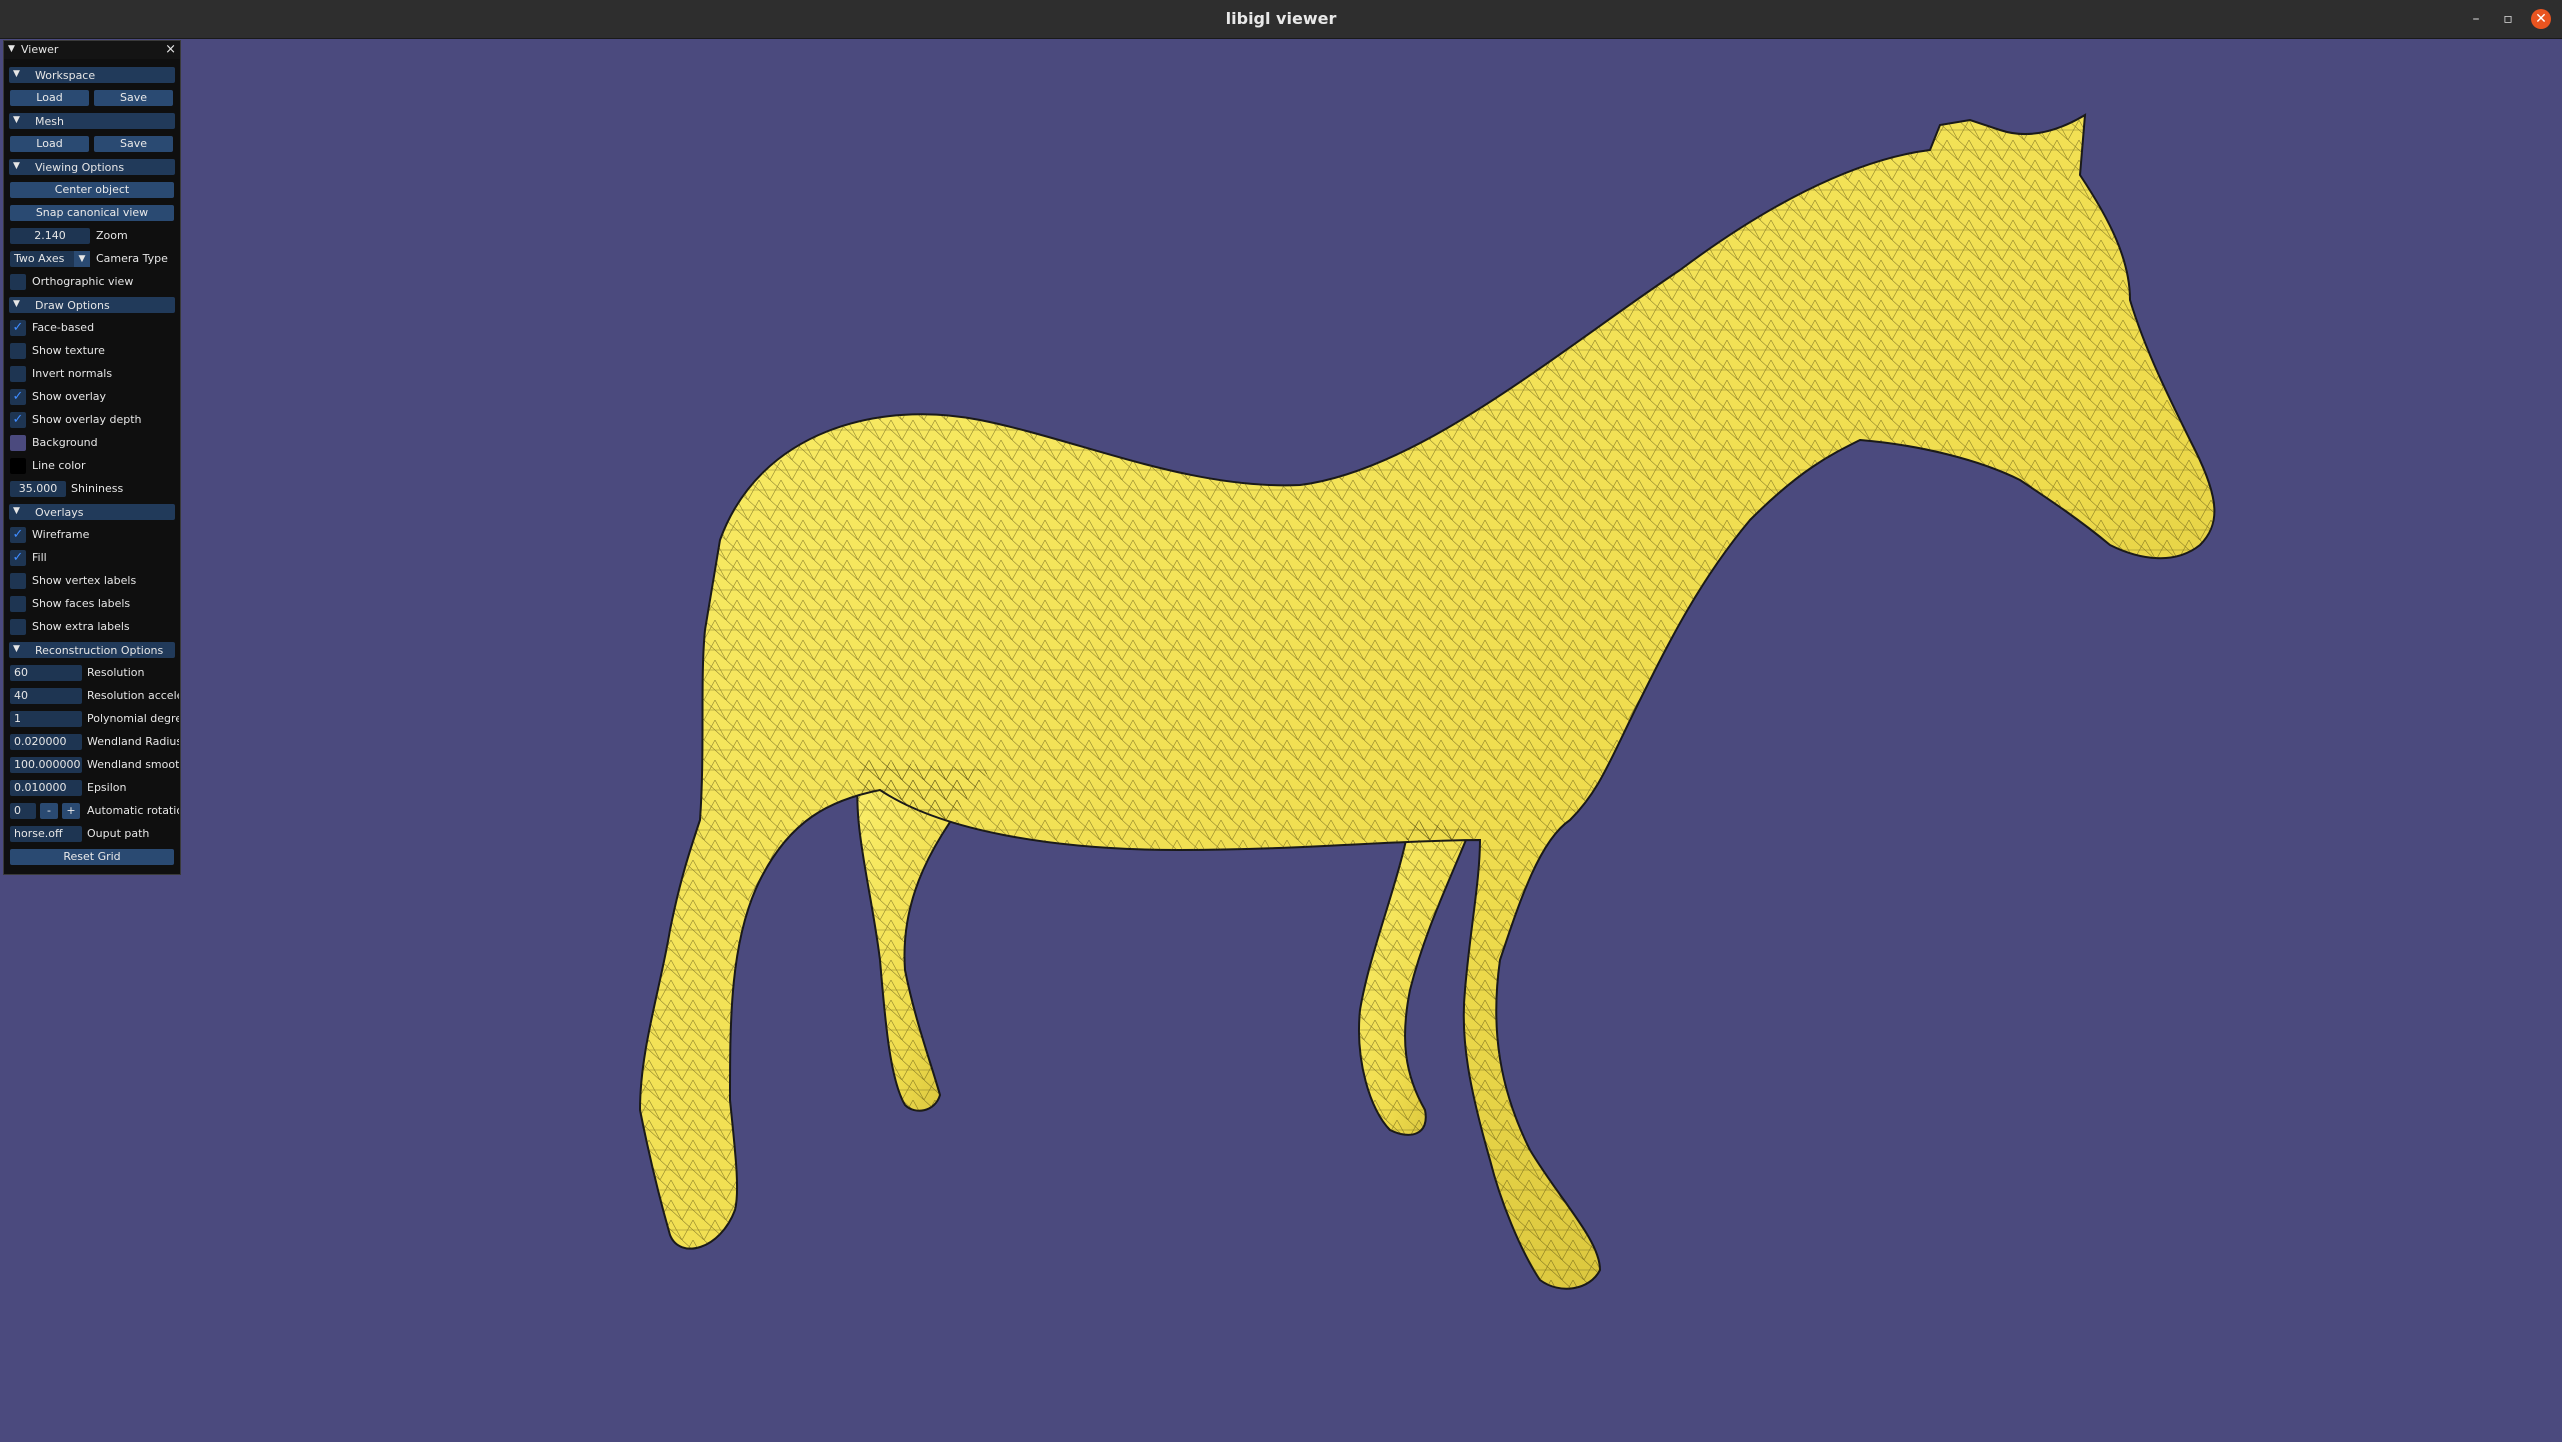  I want to click on viewer-panel-titlebar: ▼ Viewer ×, so click(92, 50).